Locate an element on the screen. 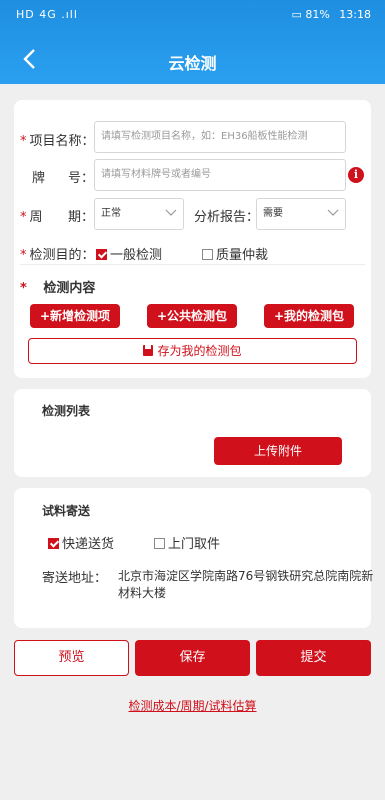 The height and width of the screenshot is (800, 385). save-package-button: 存为我的检测包 is located at coordinates (192, 351).